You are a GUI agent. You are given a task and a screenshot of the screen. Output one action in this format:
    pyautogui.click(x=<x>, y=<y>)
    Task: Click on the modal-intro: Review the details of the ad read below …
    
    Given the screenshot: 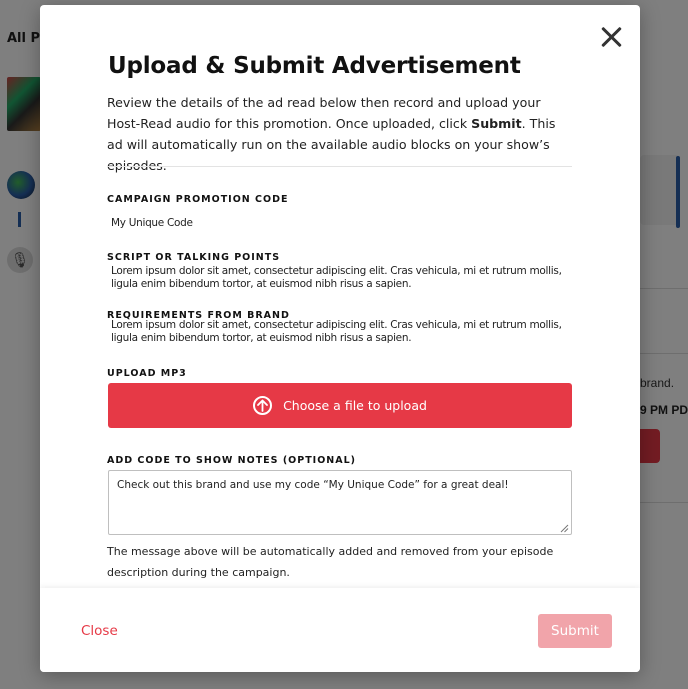 What is the action you would take?
    pyautogui.click(x=337, y=134)
    